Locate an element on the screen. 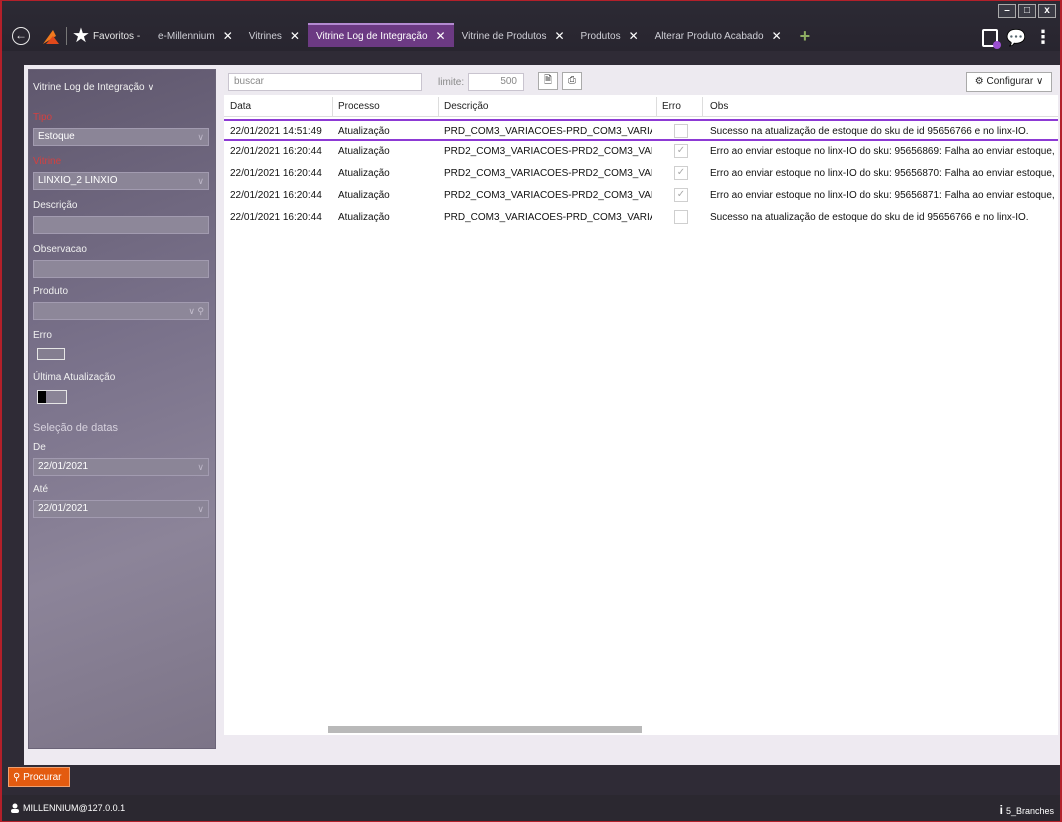 Image resolution: width=1062 pixels, height=822 pixels. filter-title-label: Vitrine Log de Integração is located at coordinates (89, 87).